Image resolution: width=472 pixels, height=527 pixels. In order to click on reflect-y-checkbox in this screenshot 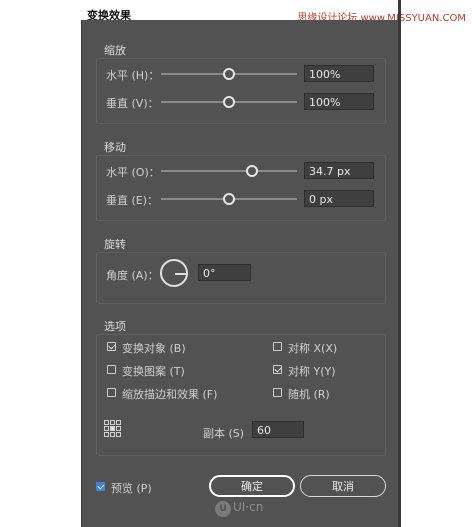, I will do `click(277, 369)`.